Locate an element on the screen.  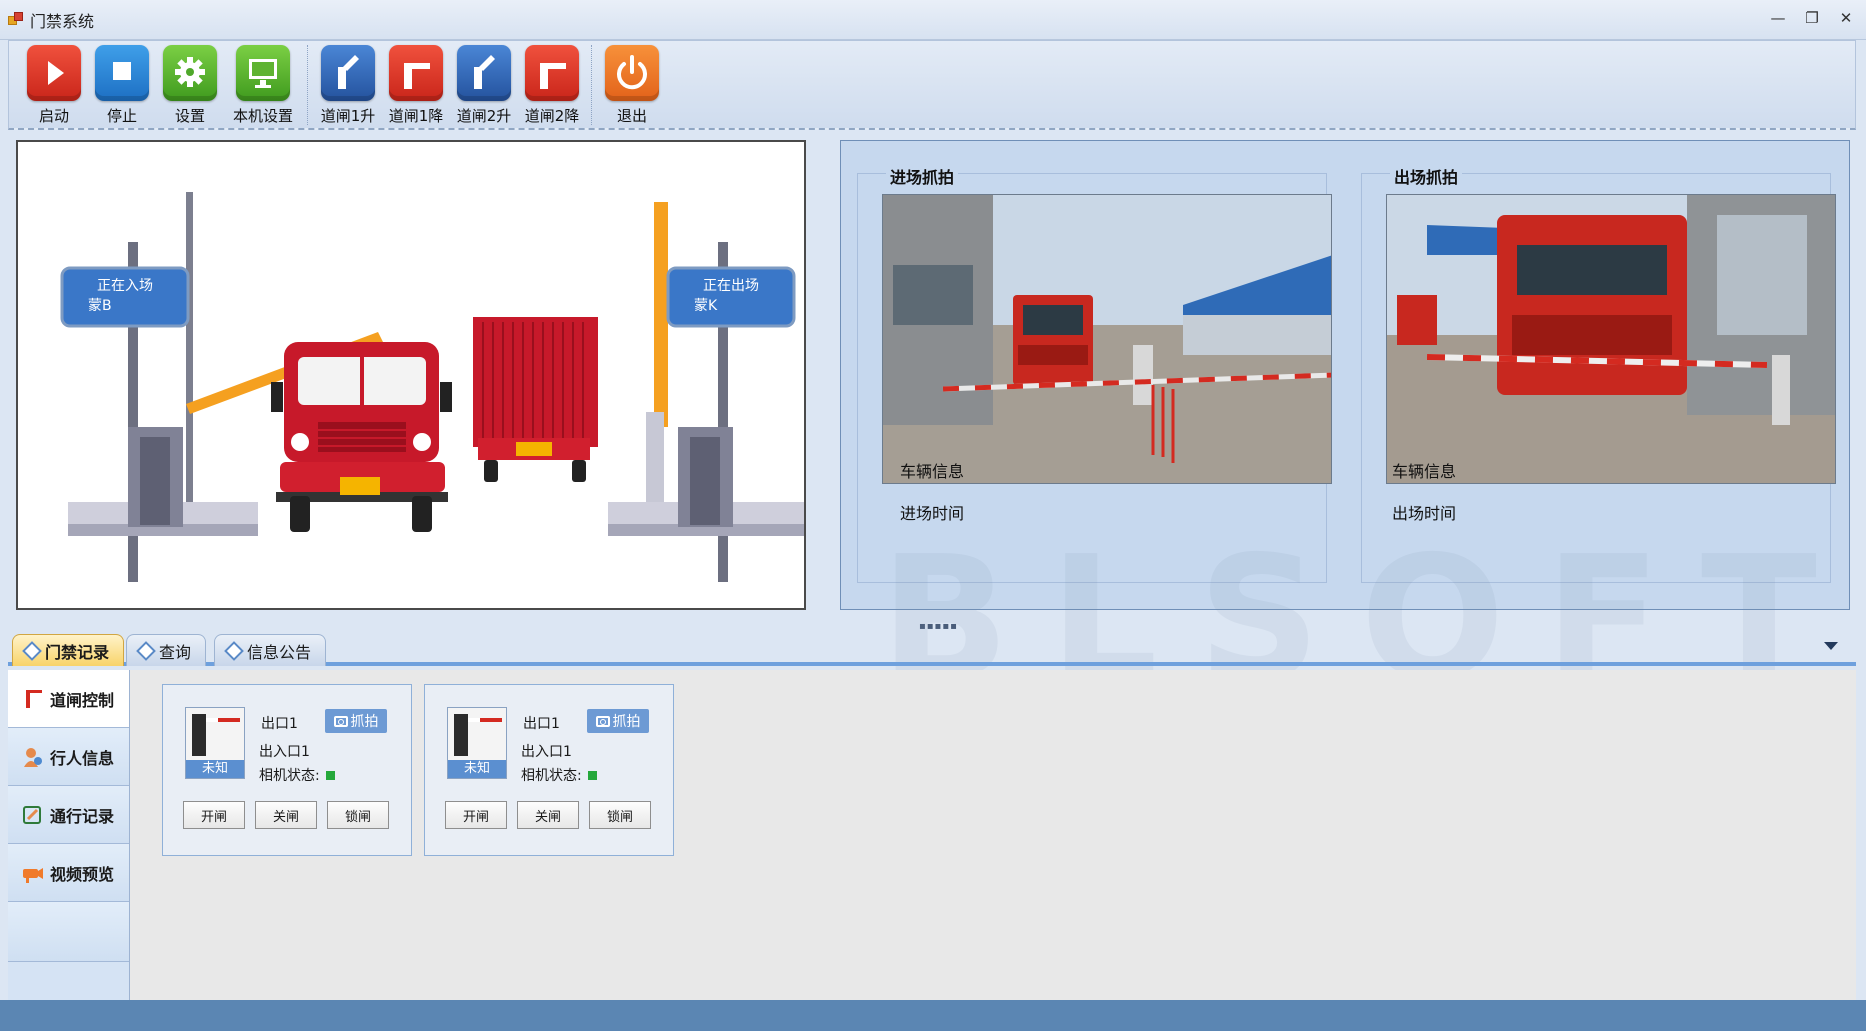
exit-capture-group: 出场抓拍 车辆信息 出场时间 is located at coordinates (1598, 373).